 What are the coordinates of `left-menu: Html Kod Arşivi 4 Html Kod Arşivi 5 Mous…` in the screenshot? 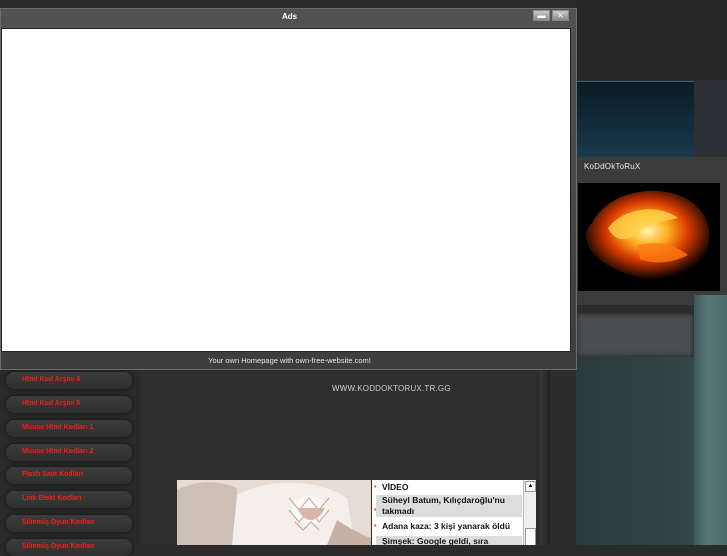 It's located at (70, 463).